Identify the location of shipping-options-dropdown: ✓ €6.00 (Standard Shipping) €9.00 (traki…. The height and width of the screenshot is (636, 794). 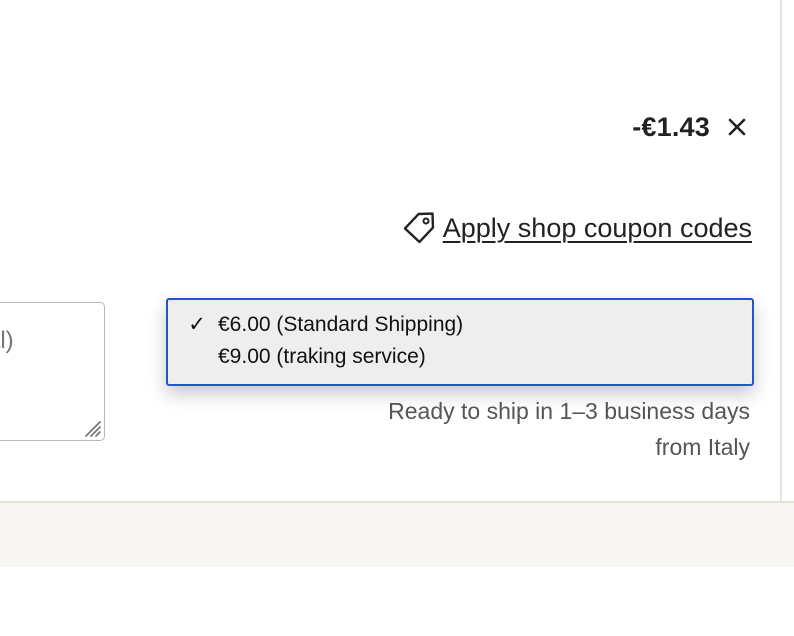
(460, 342).